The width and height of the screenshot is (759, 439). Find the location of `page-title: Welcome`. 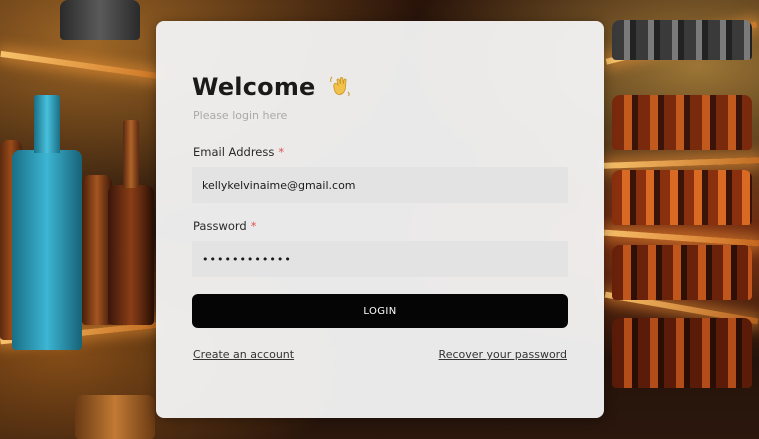

page-title: Welcome is located at coordinates (254, 87).